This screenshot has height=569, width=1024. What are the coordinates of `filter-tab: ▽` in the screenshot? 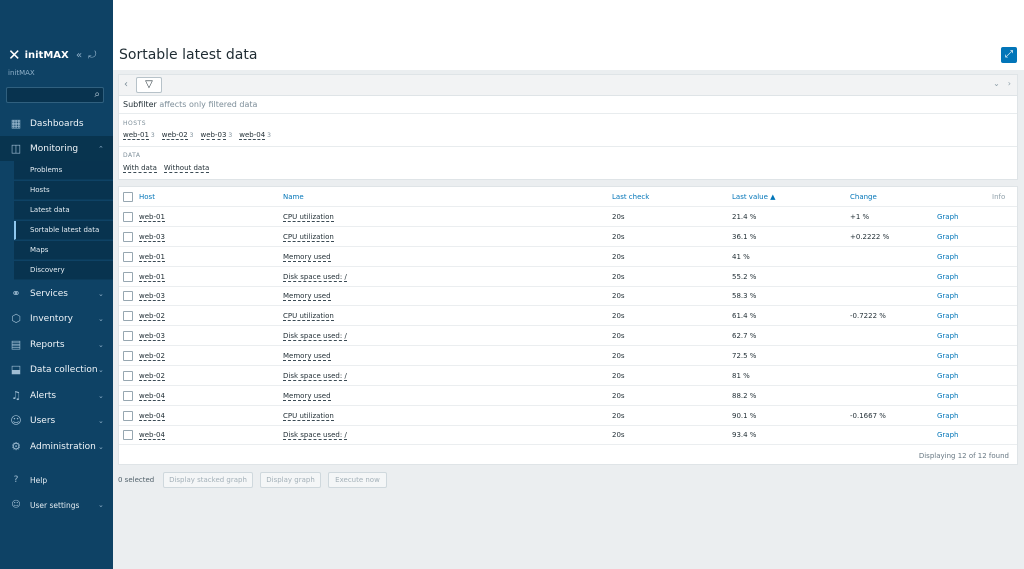 It's located at (149, 85).